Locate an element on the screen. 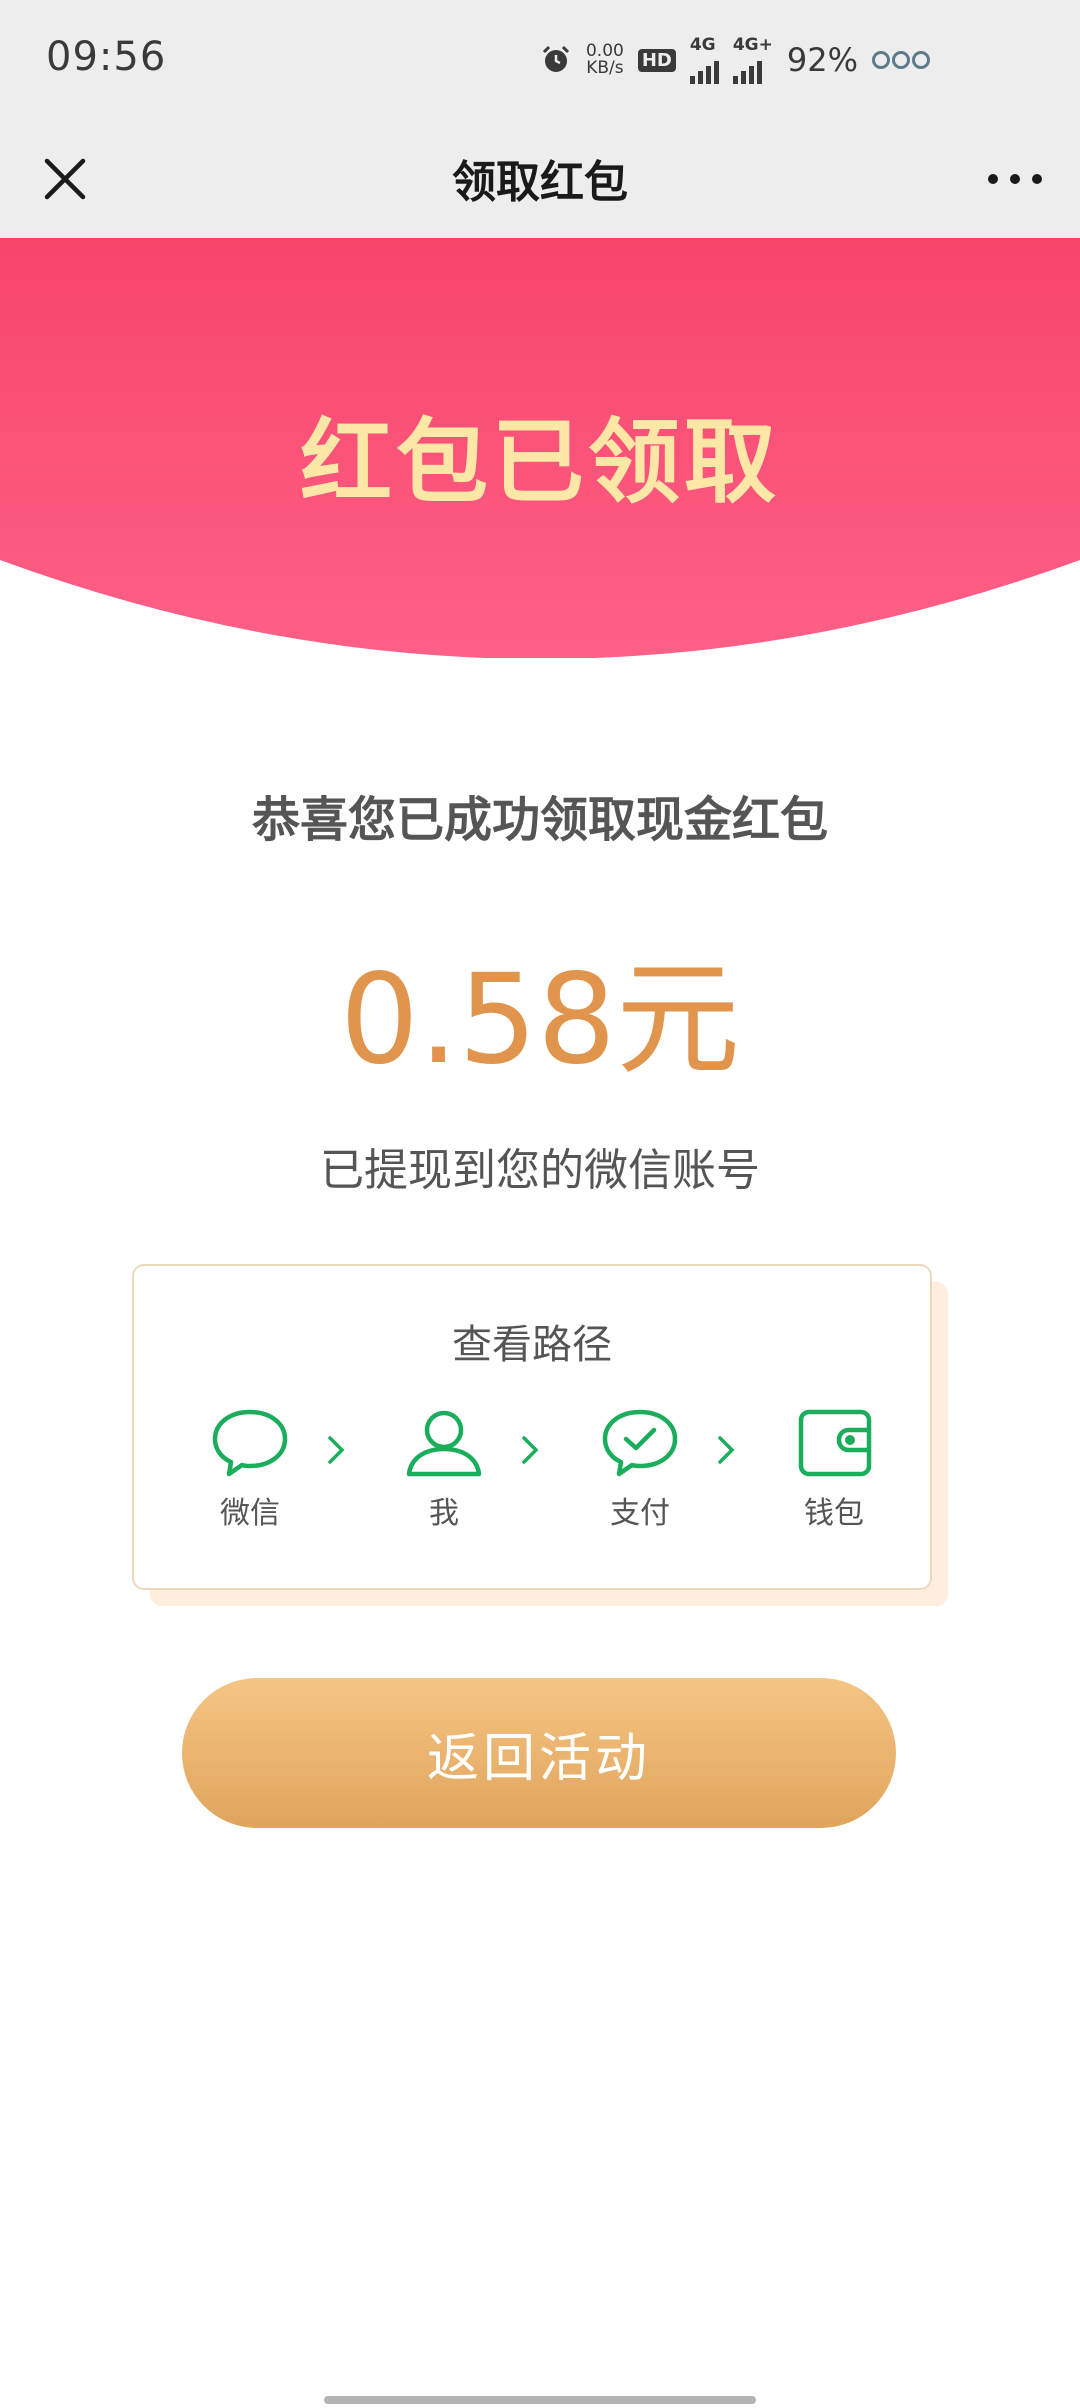  withdrawn-text: 已提现到您的微信账号 is located at coordinates (540, 1170).